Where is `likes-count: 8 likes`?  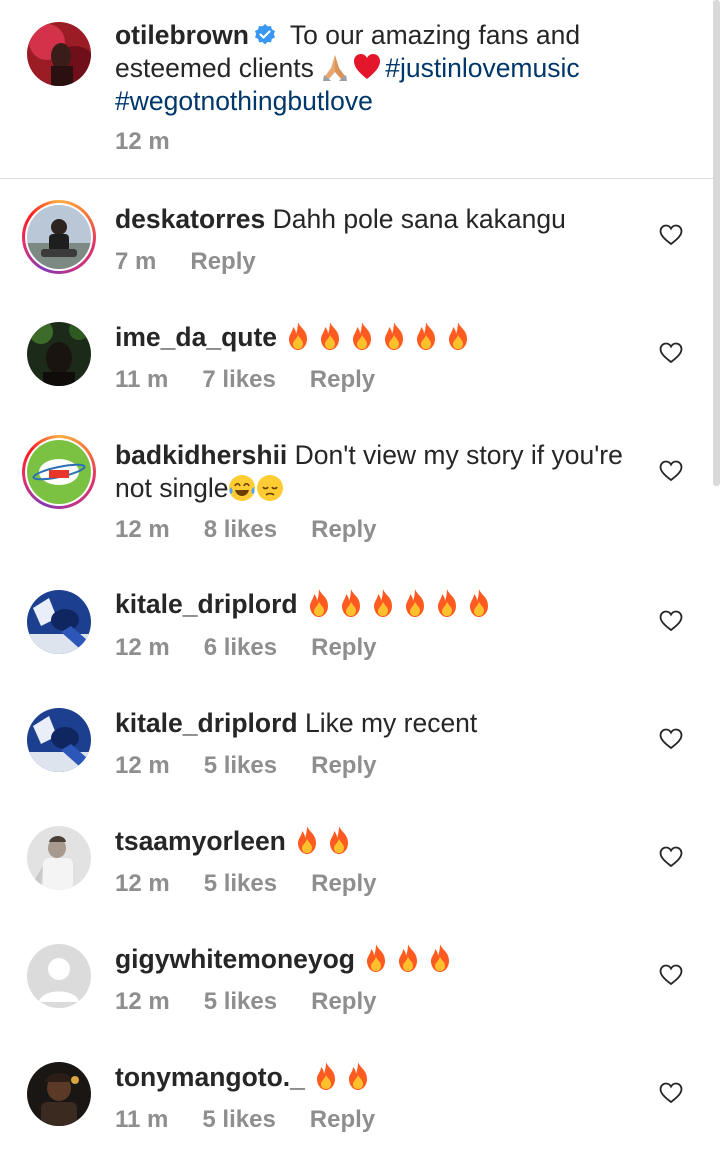 likes-count: 8 likes is located at coordinates (240, 529).